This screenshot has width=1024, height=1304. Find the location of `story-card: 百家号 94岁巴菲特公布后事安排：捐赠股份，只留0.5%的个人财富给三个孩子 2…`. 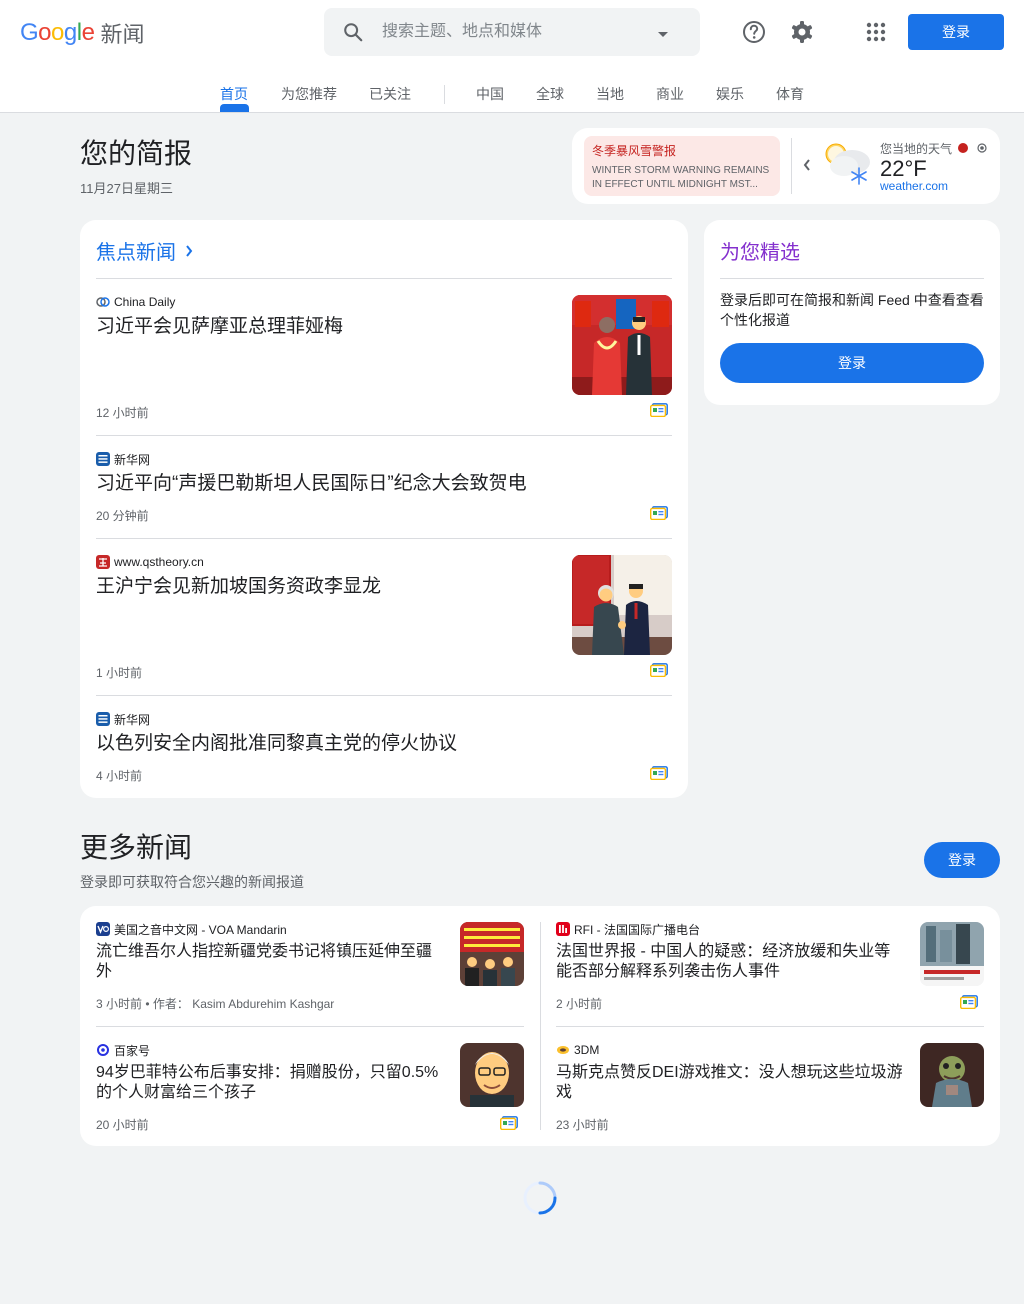

story-card: 百家号 94岁巴菲特公布后事安排：捐赠股份，只留0.5%的个人财富给三个孩子 2… is located at coordinates (310, 1091).